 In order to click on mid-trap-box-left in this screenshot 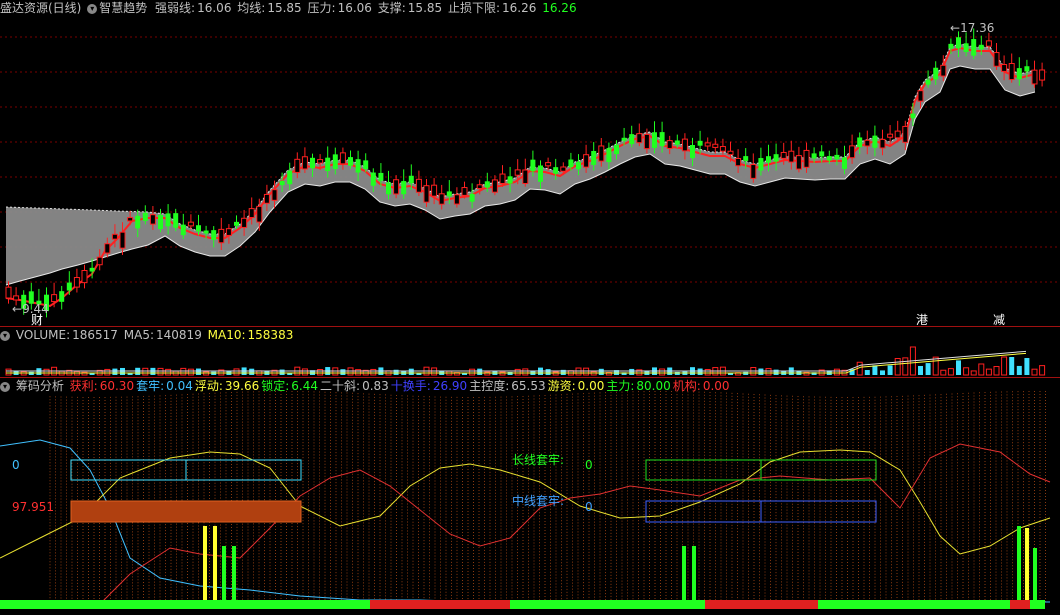, I will do `click(186, 511)`.